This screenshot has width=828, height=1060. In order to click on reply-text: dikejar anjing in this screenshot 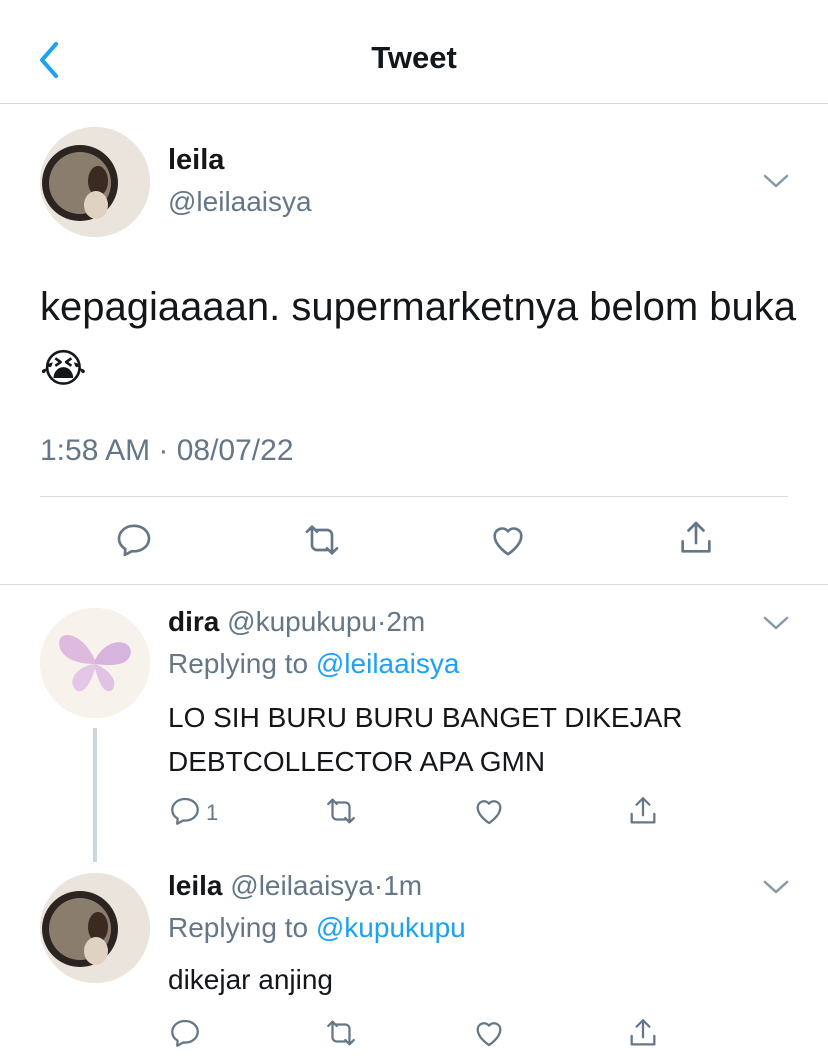, I will do `click(250, 979)`.